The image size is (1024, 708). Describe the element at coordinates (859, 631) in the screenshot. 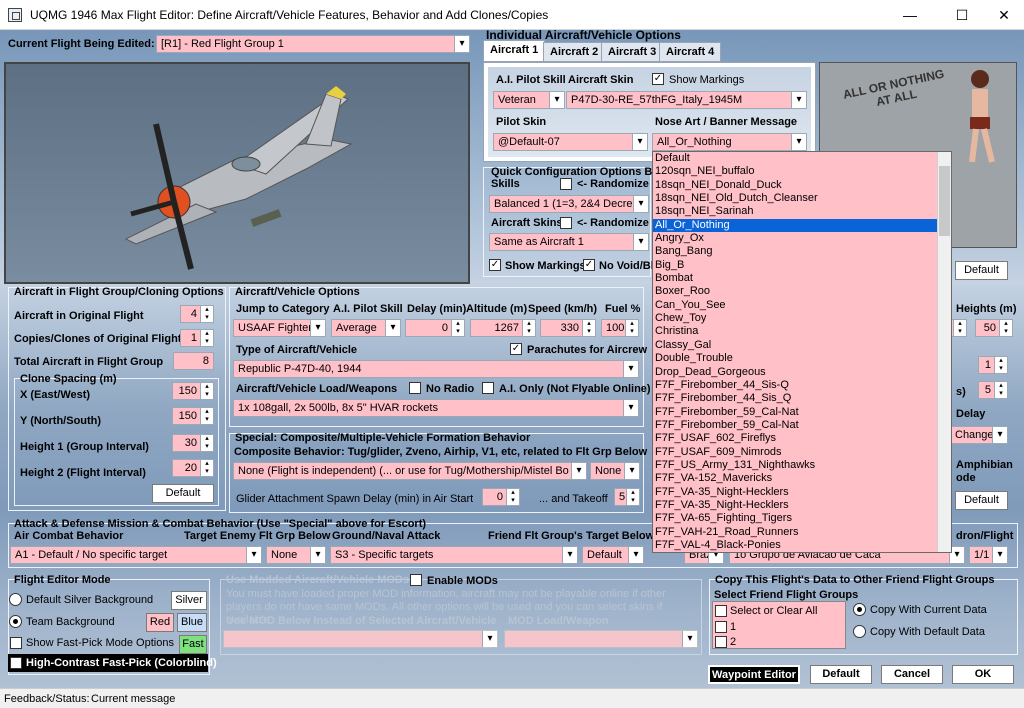

I see `copy-default-radio` at that location.